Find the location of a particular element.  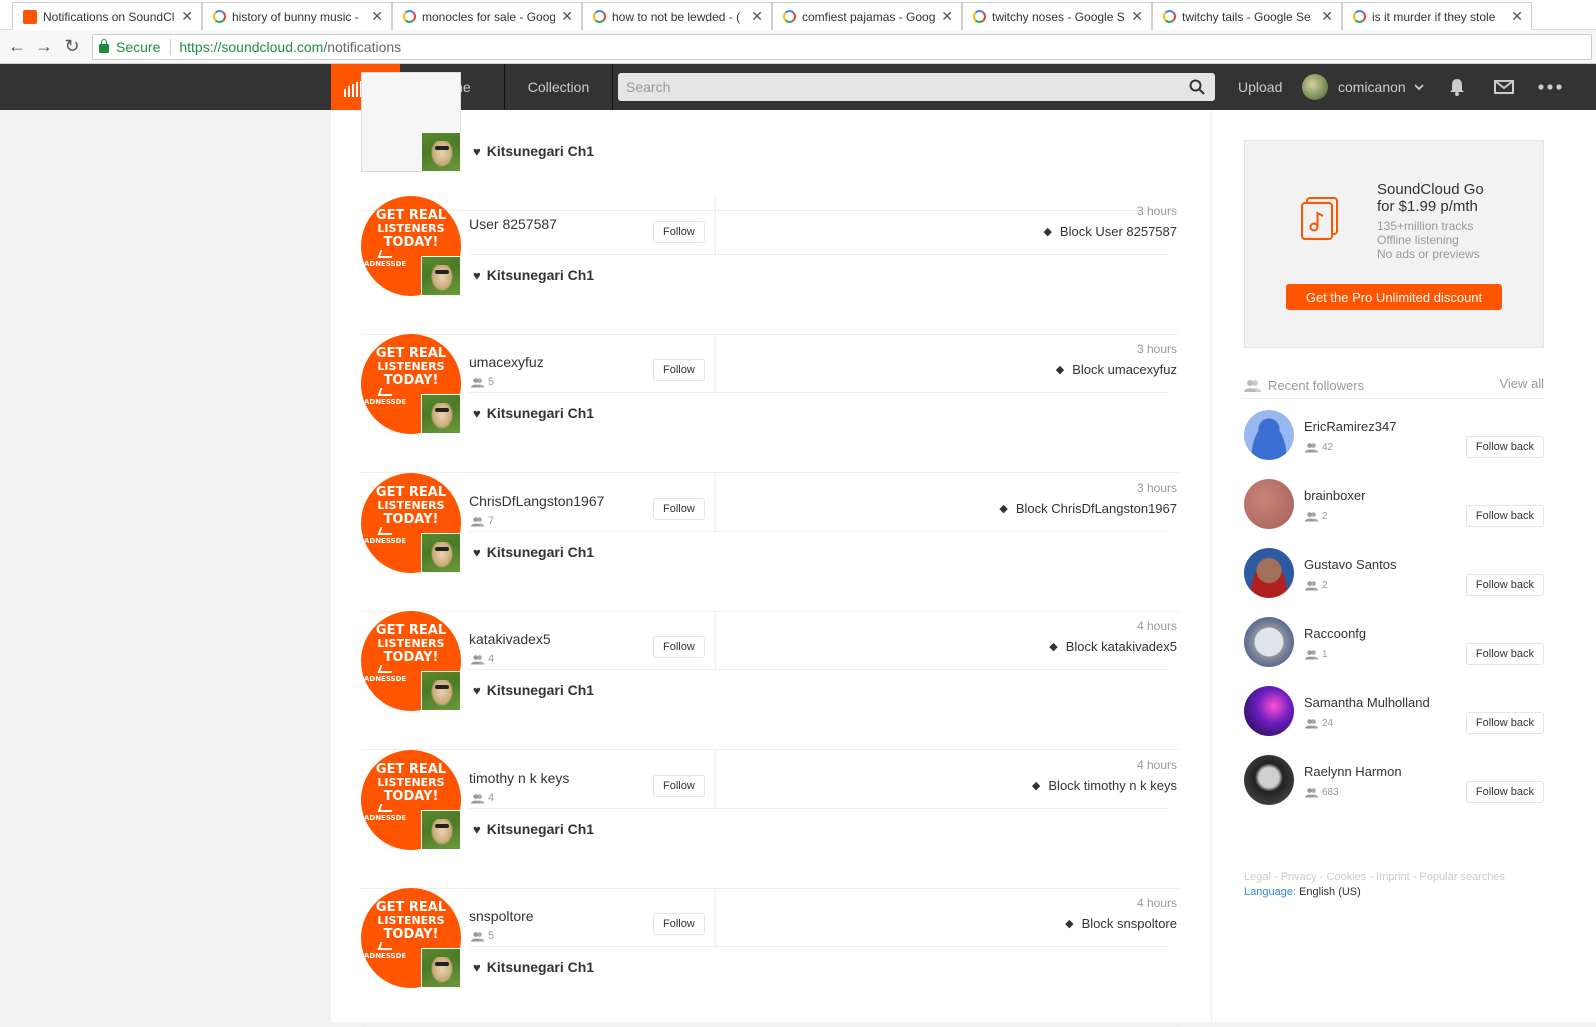

follower-name: EricRamirez347 is located at coordinates (1350, 426).